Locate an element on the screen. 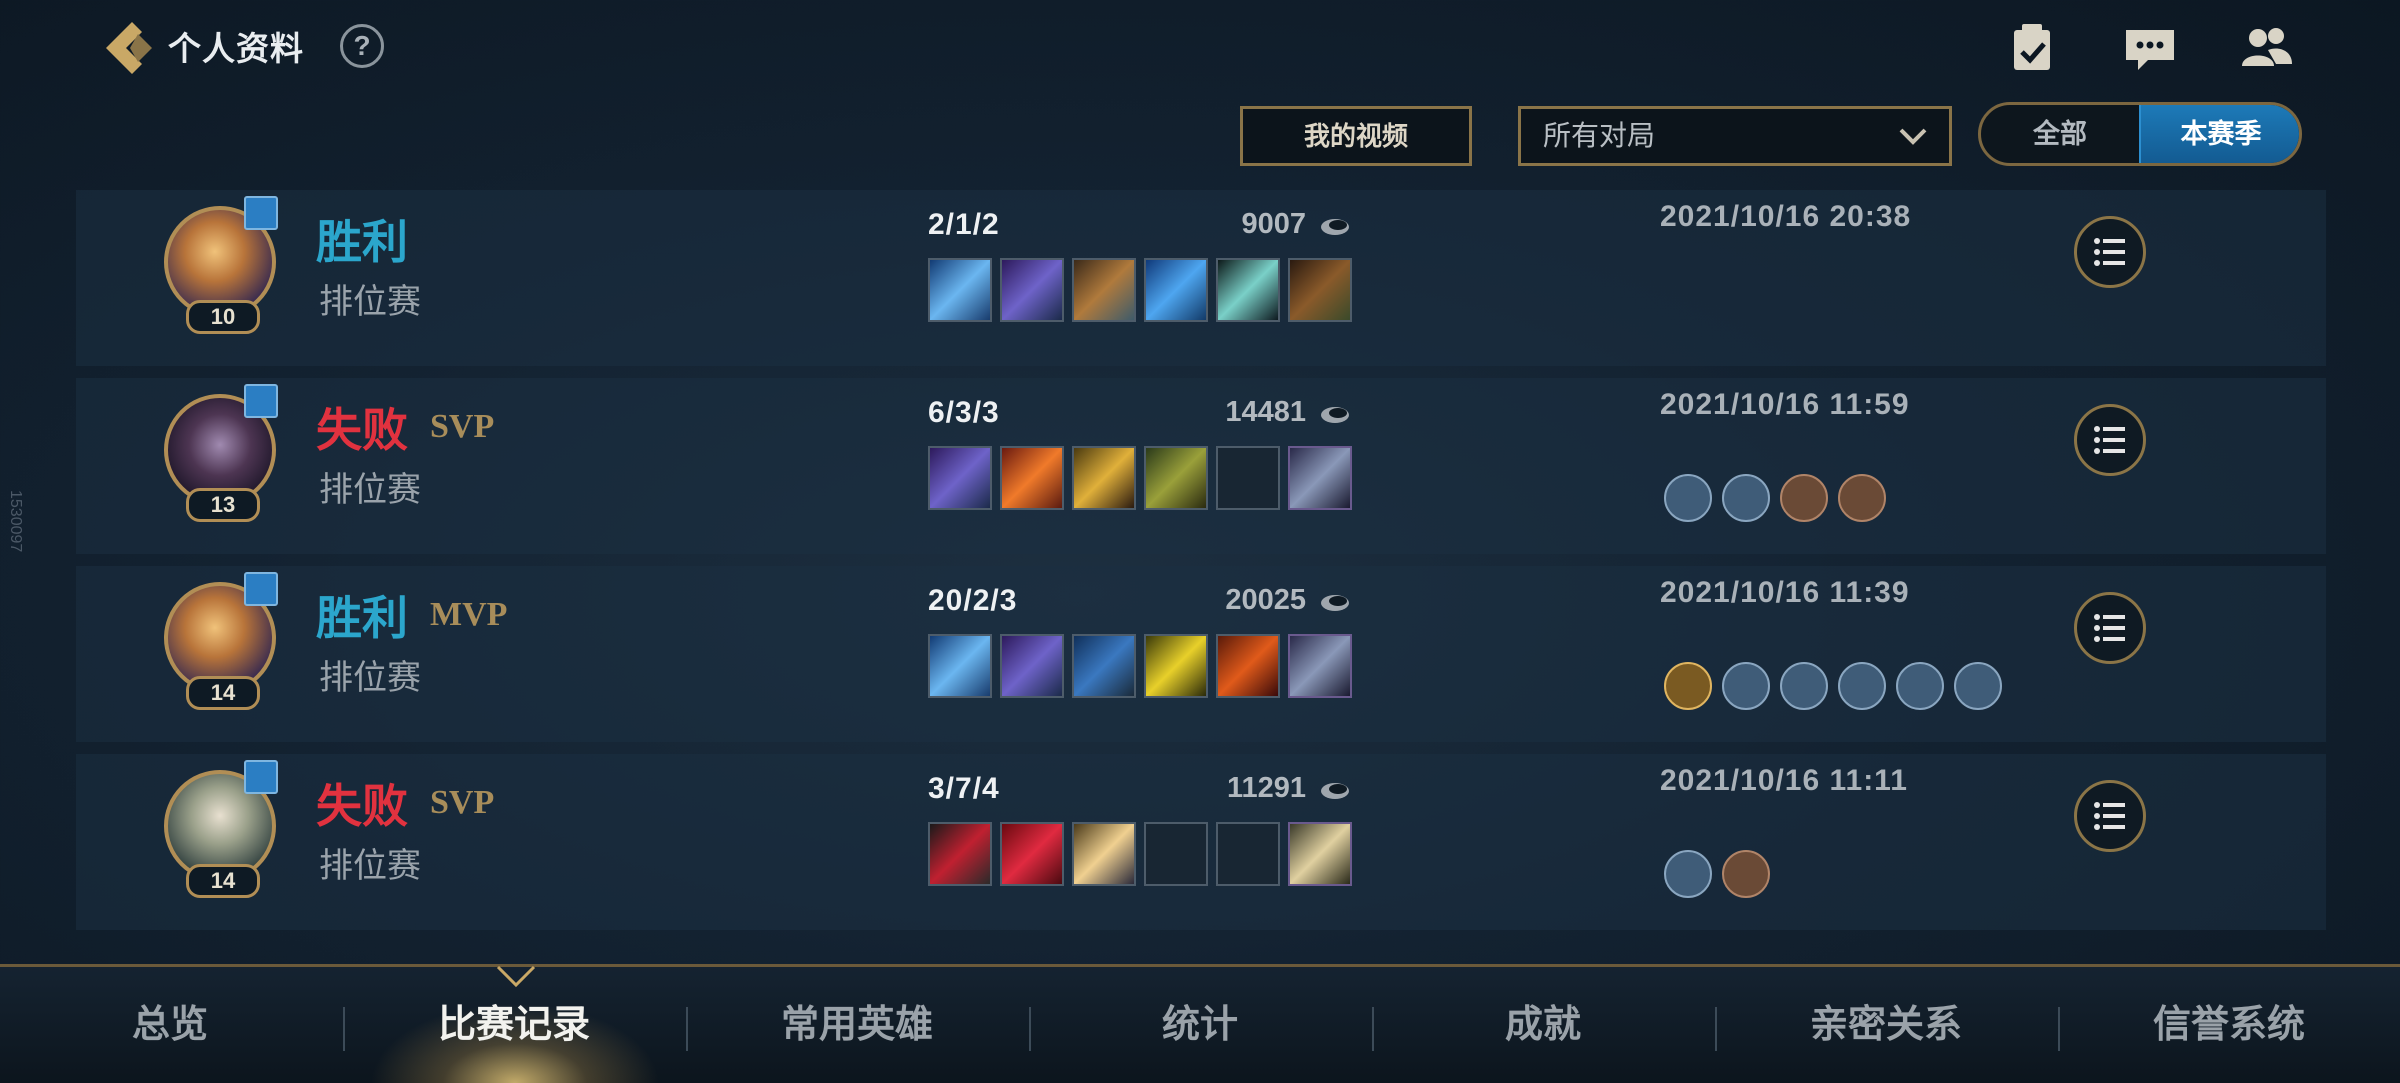  friends-icon is located at coordinates (2266, 48).